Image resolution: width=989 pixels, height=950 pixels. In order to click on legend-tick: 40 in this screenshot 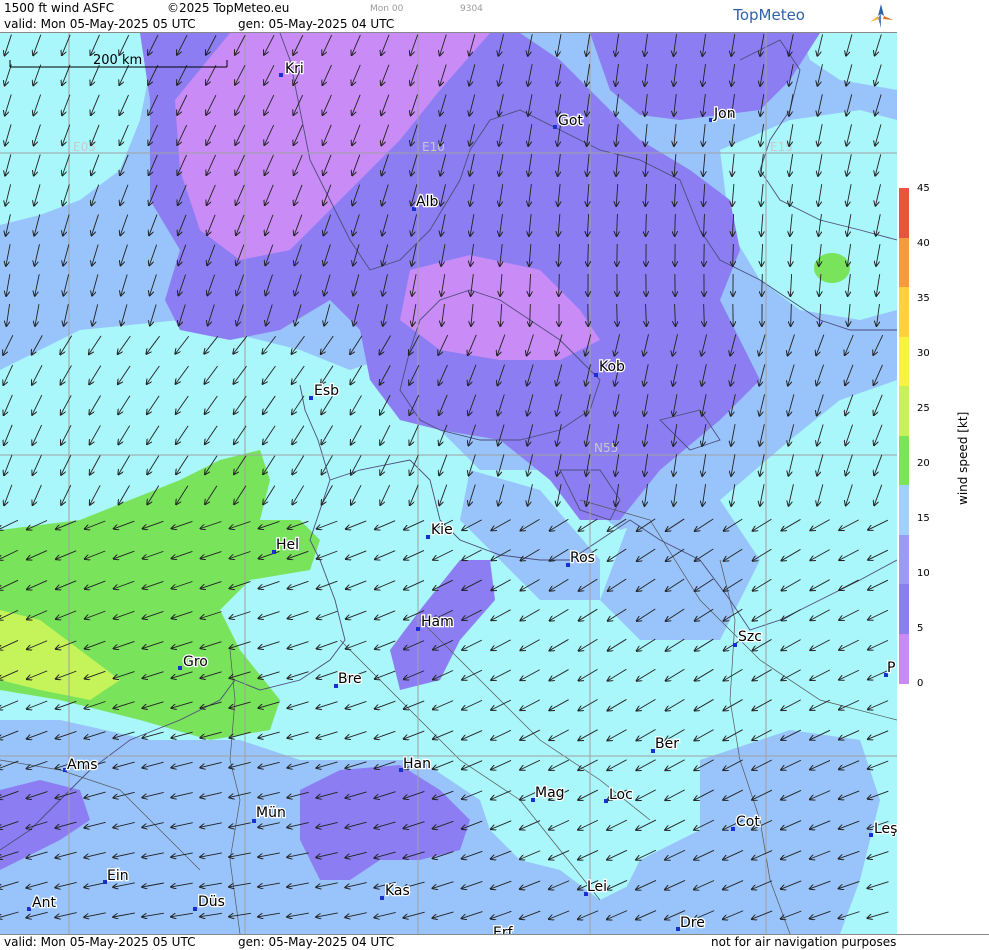, I will do `click(923, 243)`.